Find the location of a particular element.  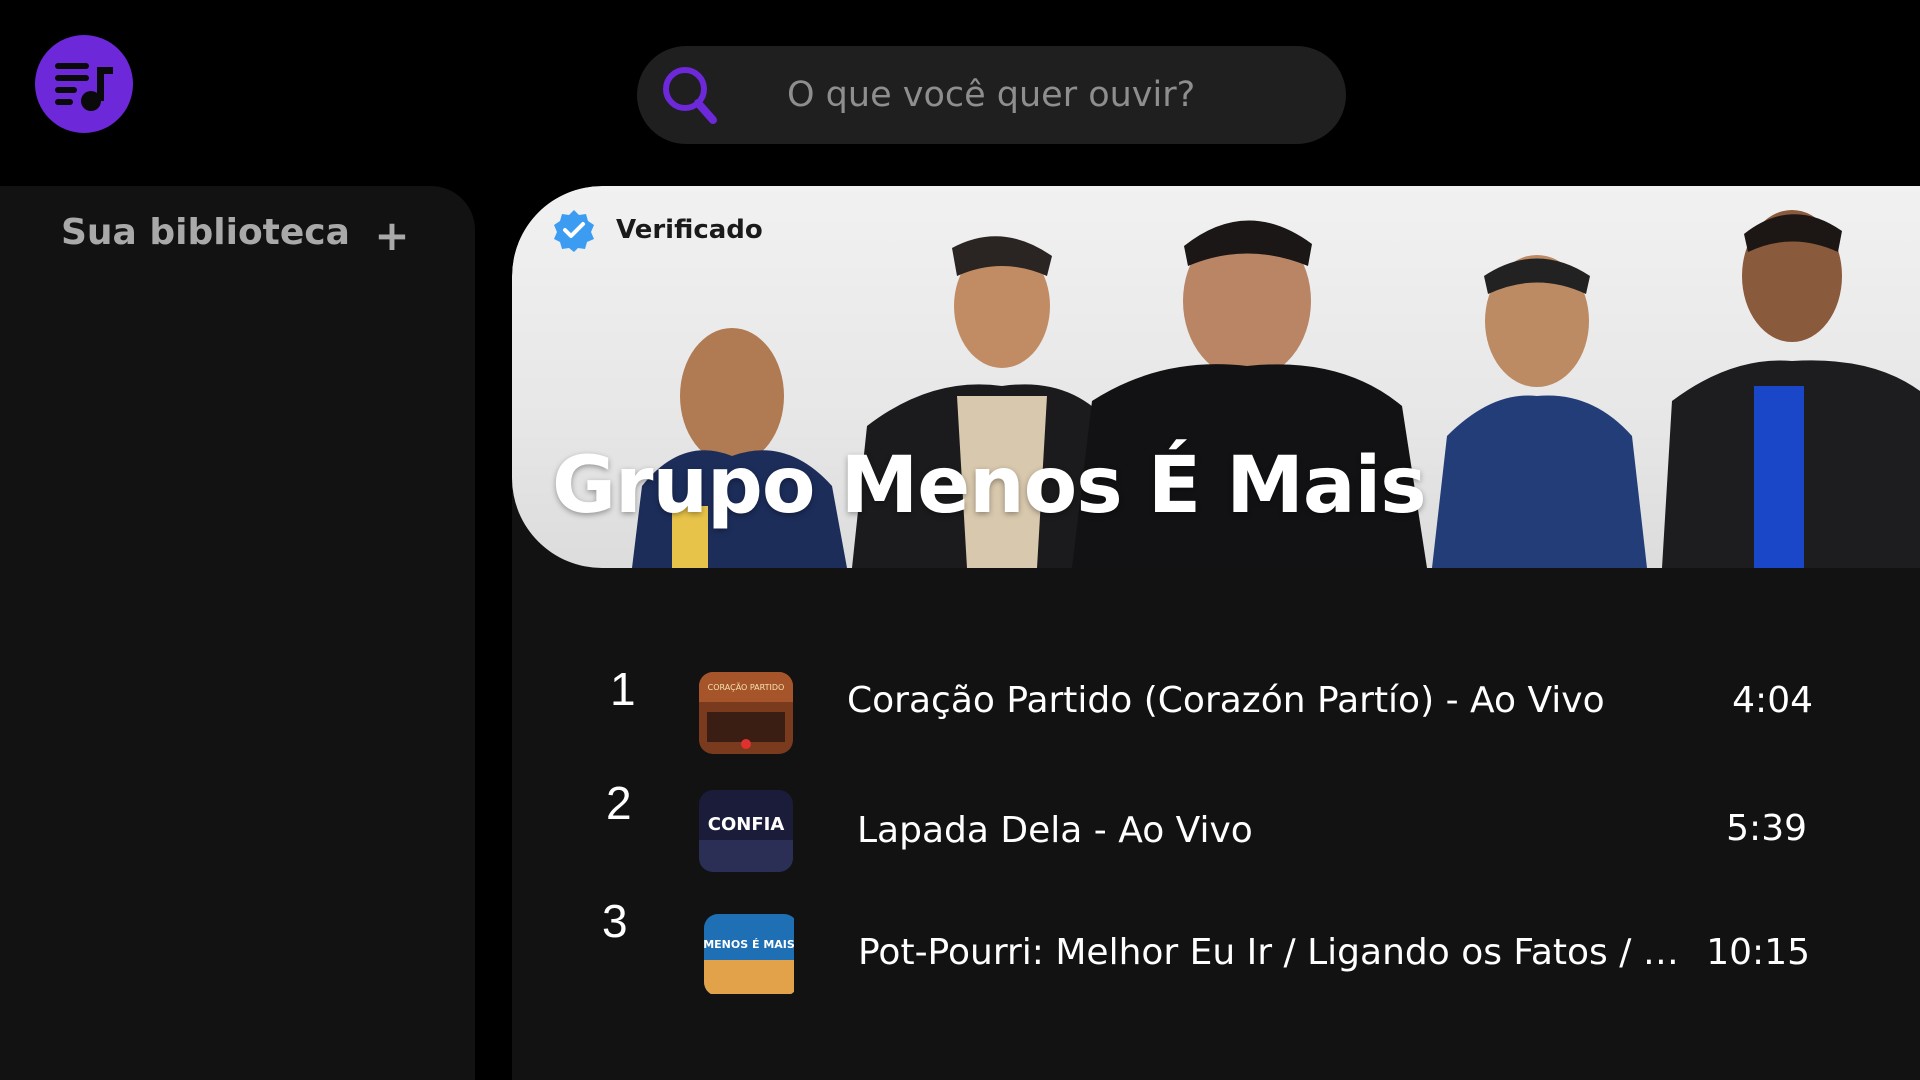

track-duration: 4:04 is located at coordinates (1772, 700).